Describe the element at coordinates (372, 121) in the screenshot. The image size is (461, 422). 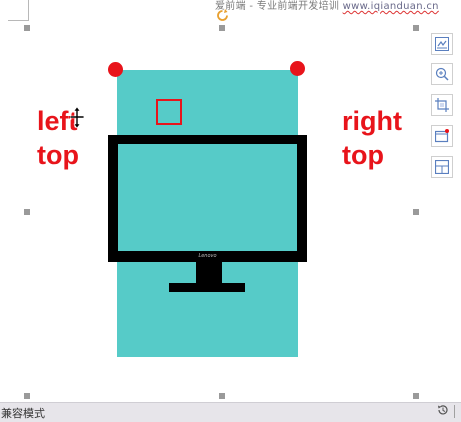
I see `right-top-line1: right` at that location.